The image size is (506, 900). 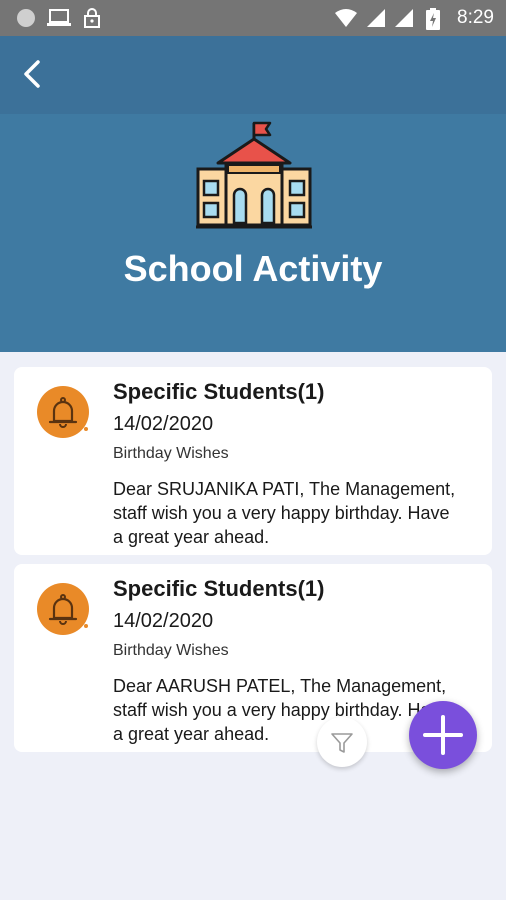 I want to click on school-building-icon, so click(x=254, y=175).